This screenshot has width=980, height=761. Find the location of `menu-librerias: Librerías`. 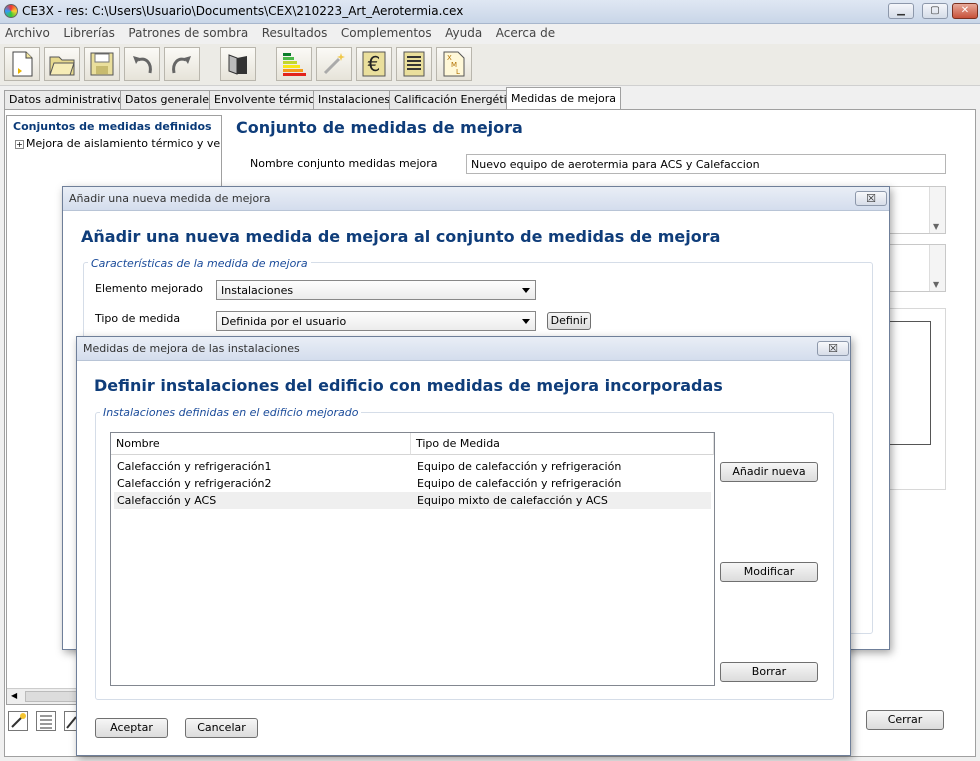

menu-librerias: Librerías is located at coordinates (89, 33).